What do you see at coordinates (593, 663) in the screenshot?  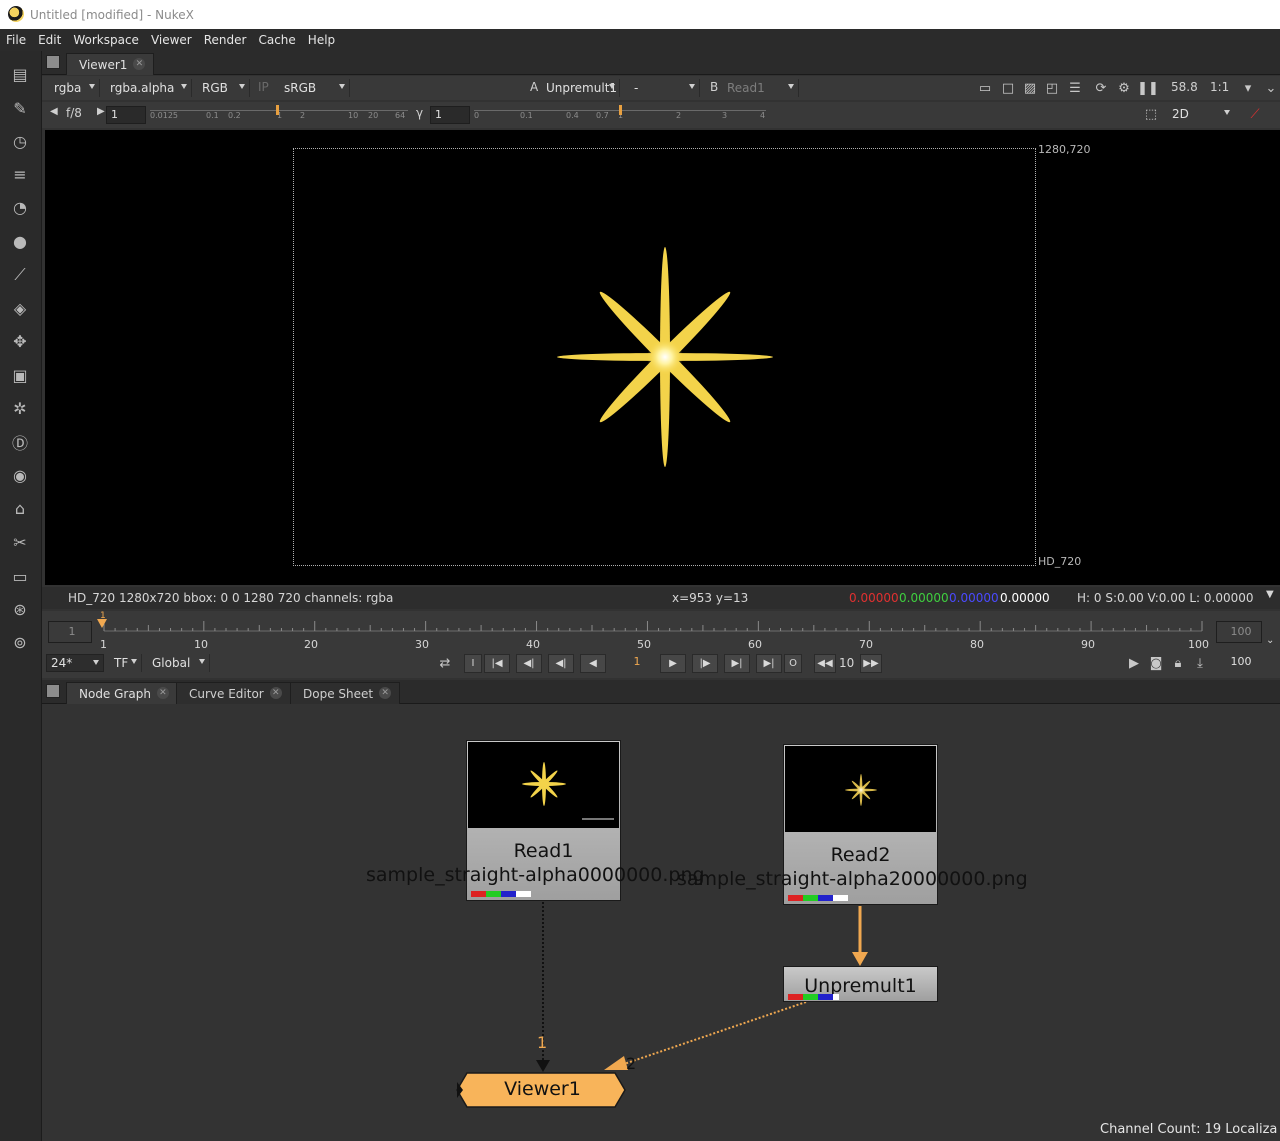 I see `play-backward-button: ◀` at bounding box center [593, 663].